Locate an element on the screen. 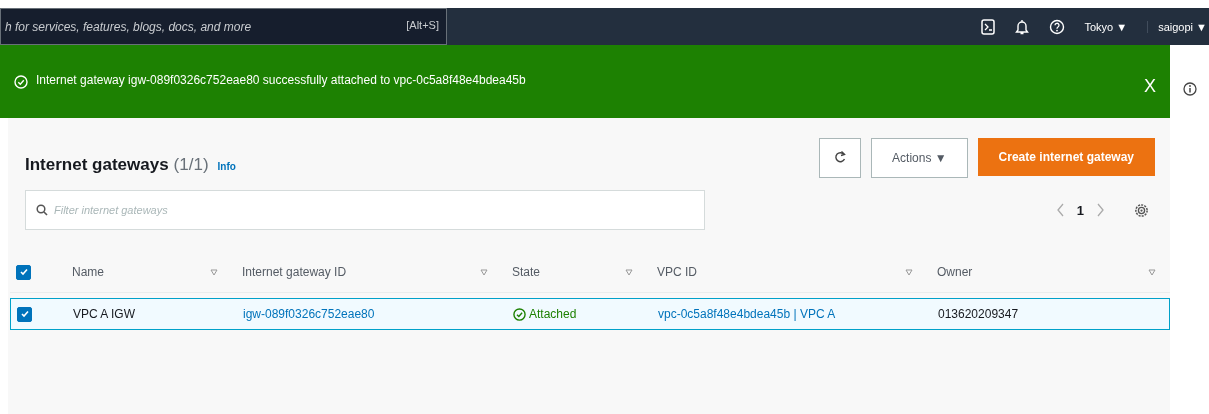  next-page-icon is located at coordinates (1100, 210).